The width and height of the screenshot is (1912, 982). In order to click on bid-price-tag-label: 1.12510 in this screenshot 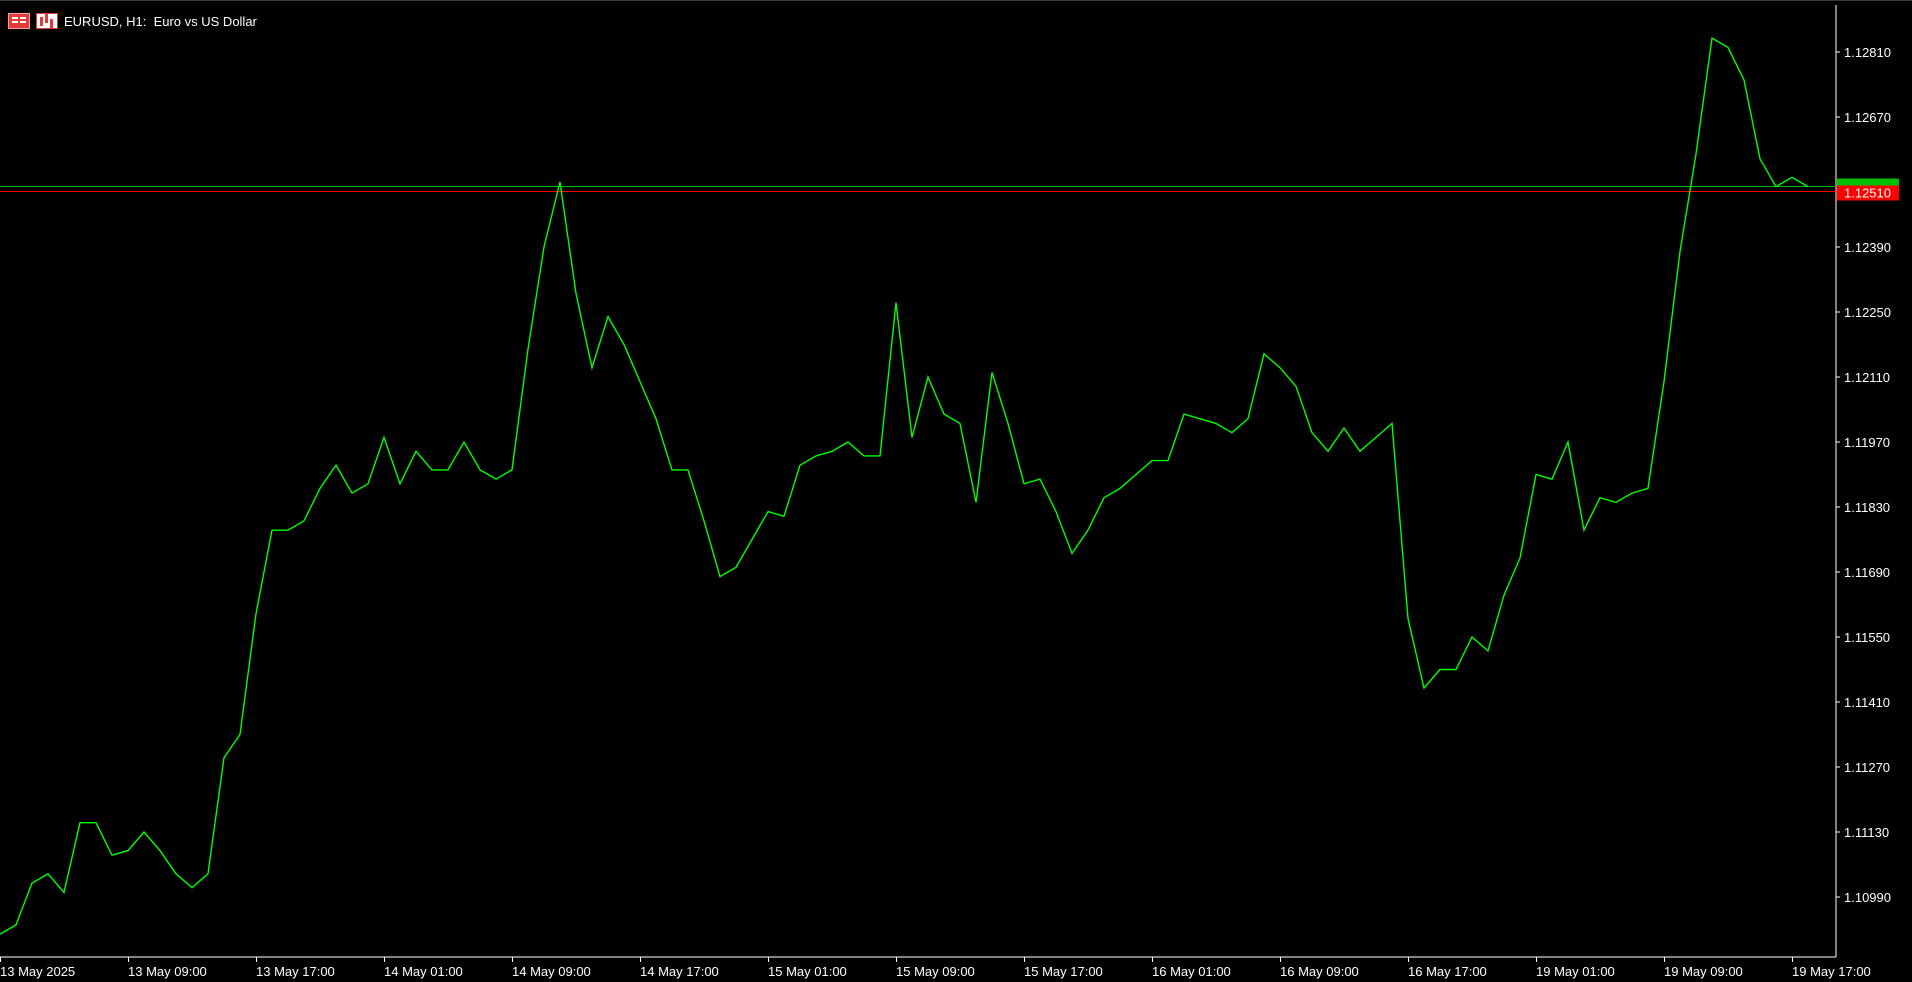, I will do `click(1867, 193)`.